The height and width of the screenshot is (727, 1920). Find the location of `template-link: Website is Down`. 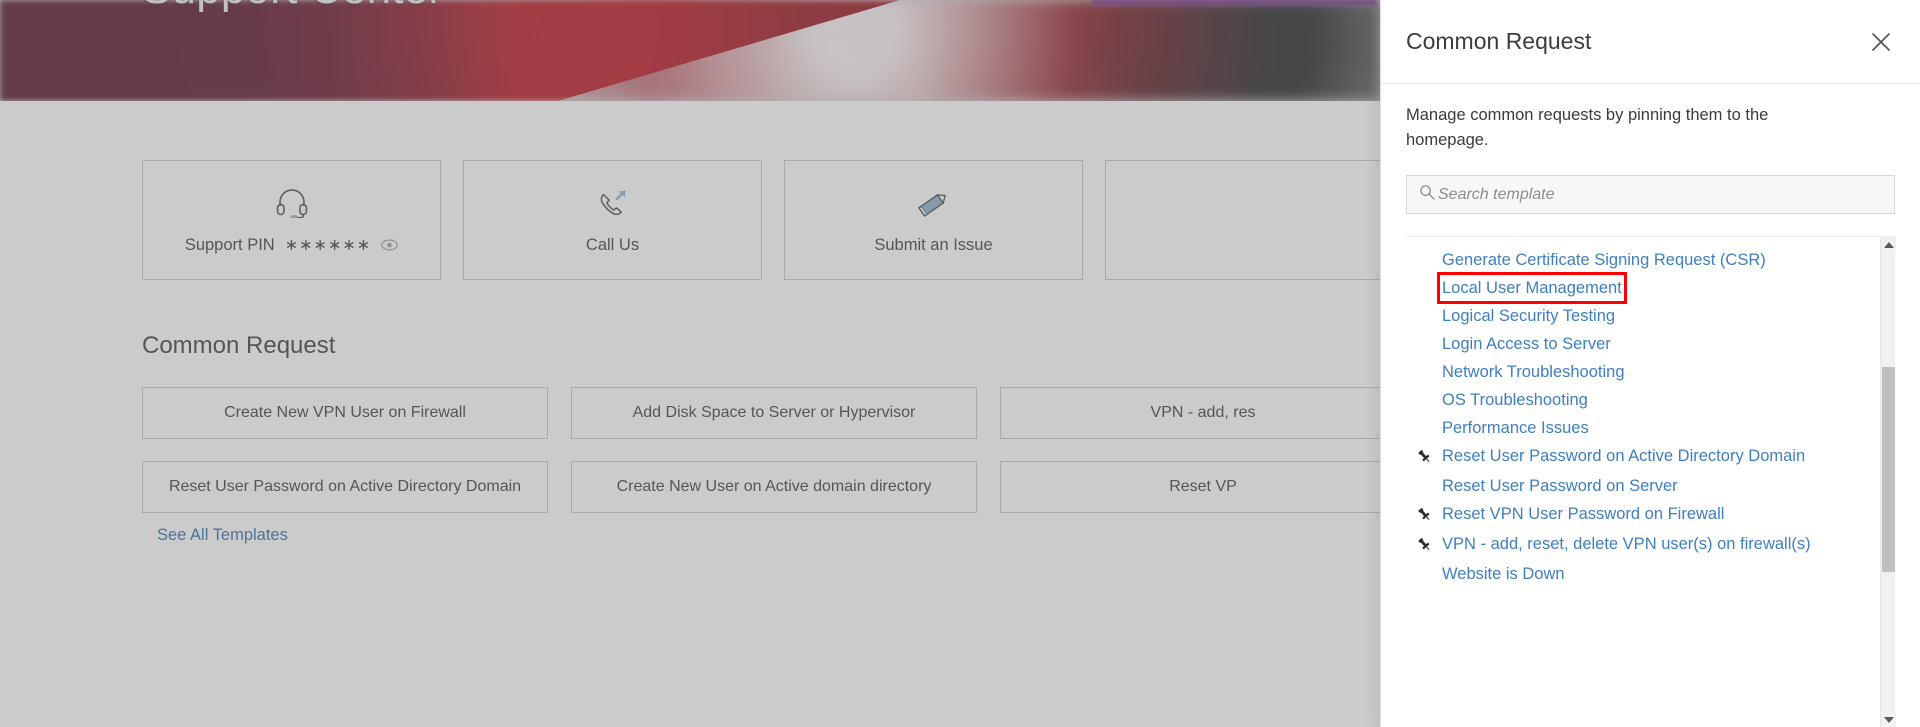

template-link: Website is Down is located at coordinates (1503, 574).